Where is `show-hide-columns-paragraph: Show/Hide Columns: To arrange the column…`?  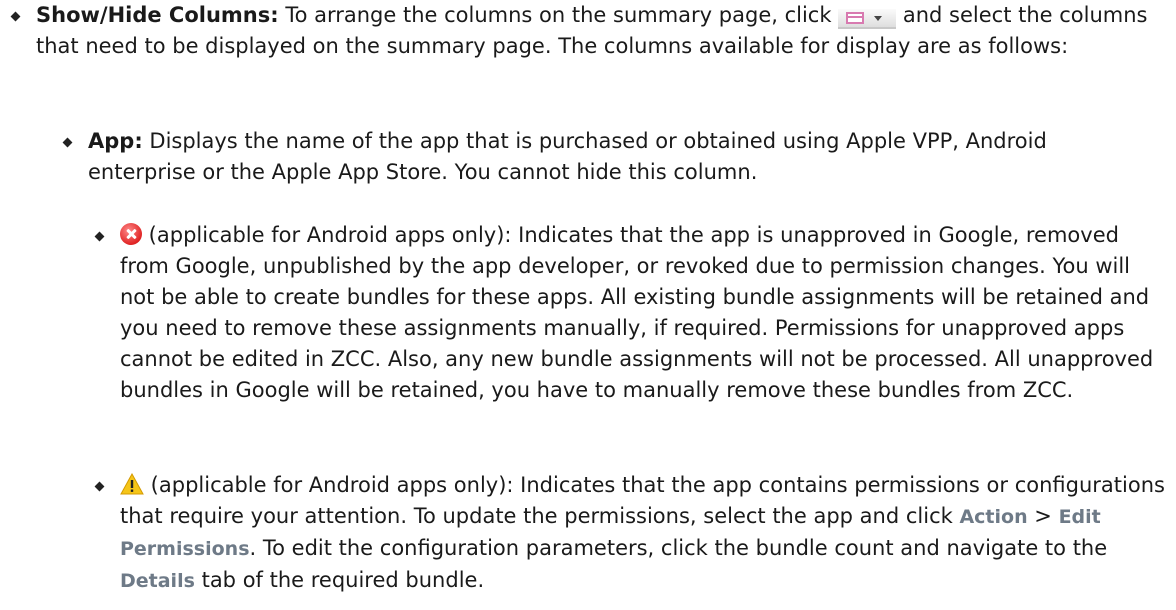 show-hide-columns-paragraph: Show/Hide Columns: To arrange the column… is located at coordinates (596, 31).